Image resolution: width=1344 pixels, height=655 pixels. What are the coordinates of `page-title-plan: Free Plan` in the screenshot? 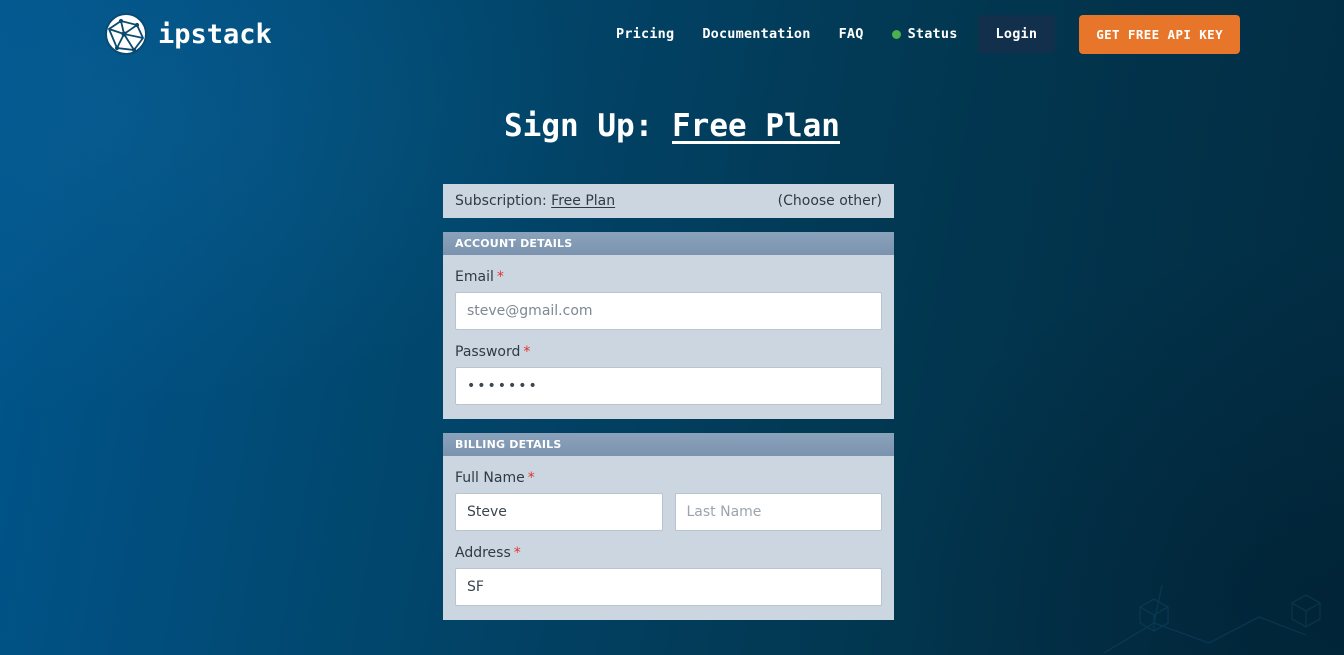 It's located at (756, 126).